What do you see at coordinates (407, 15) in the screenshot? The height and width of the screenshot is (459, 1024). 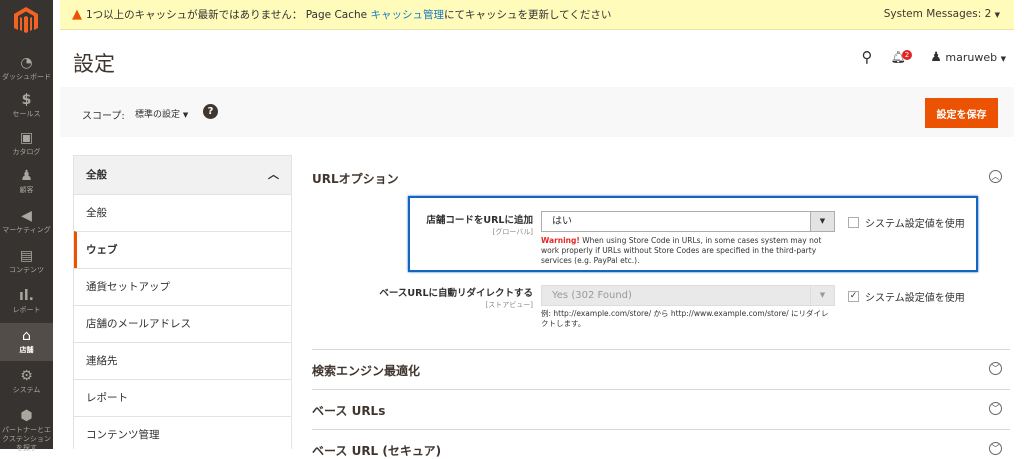 I see `cache-management-link: キャッシュ管理` at bounding box center [407, 15].